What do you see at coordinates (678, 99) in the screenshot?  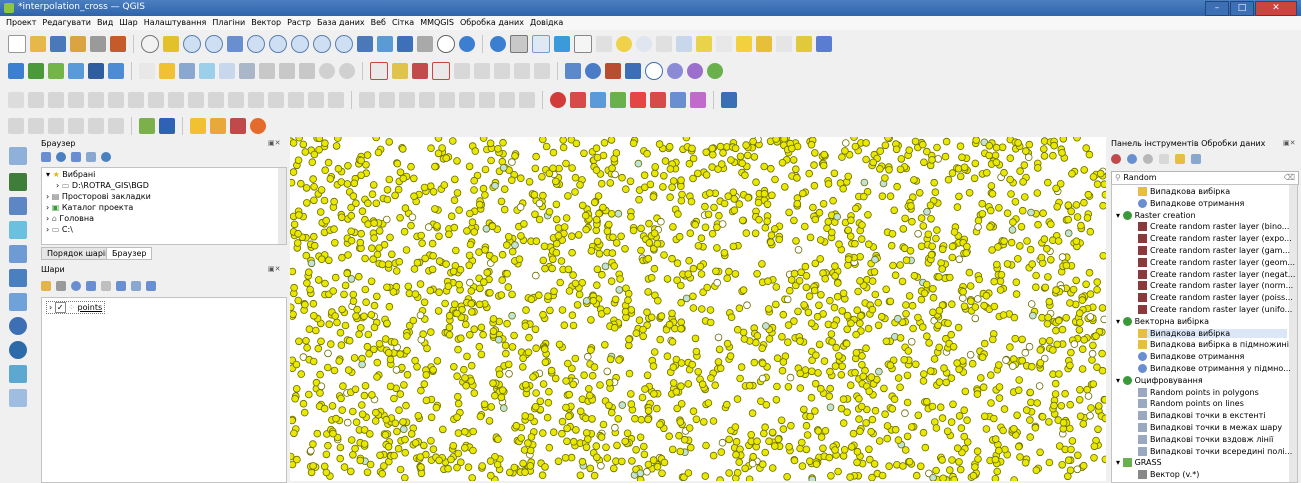 I see `multi-edit-icon` at bounding box center [678, 99].